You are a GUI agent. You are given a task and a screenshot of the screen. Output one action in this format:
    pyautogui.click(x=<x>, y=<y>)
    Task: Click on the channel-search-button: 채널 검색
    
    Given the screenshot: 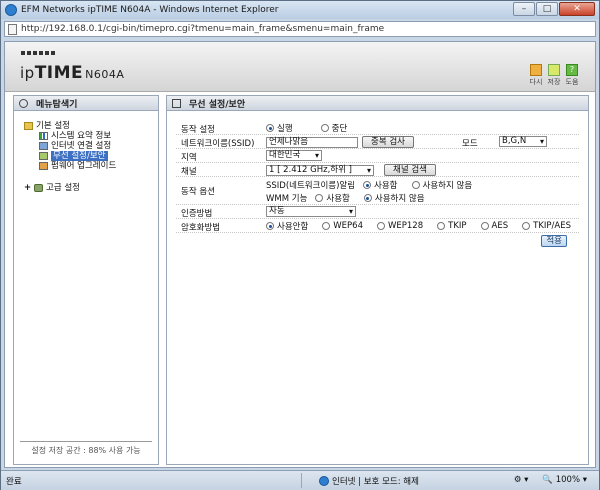 What is the action you would take?
    pyautogui.click(x=410, y=170)
    